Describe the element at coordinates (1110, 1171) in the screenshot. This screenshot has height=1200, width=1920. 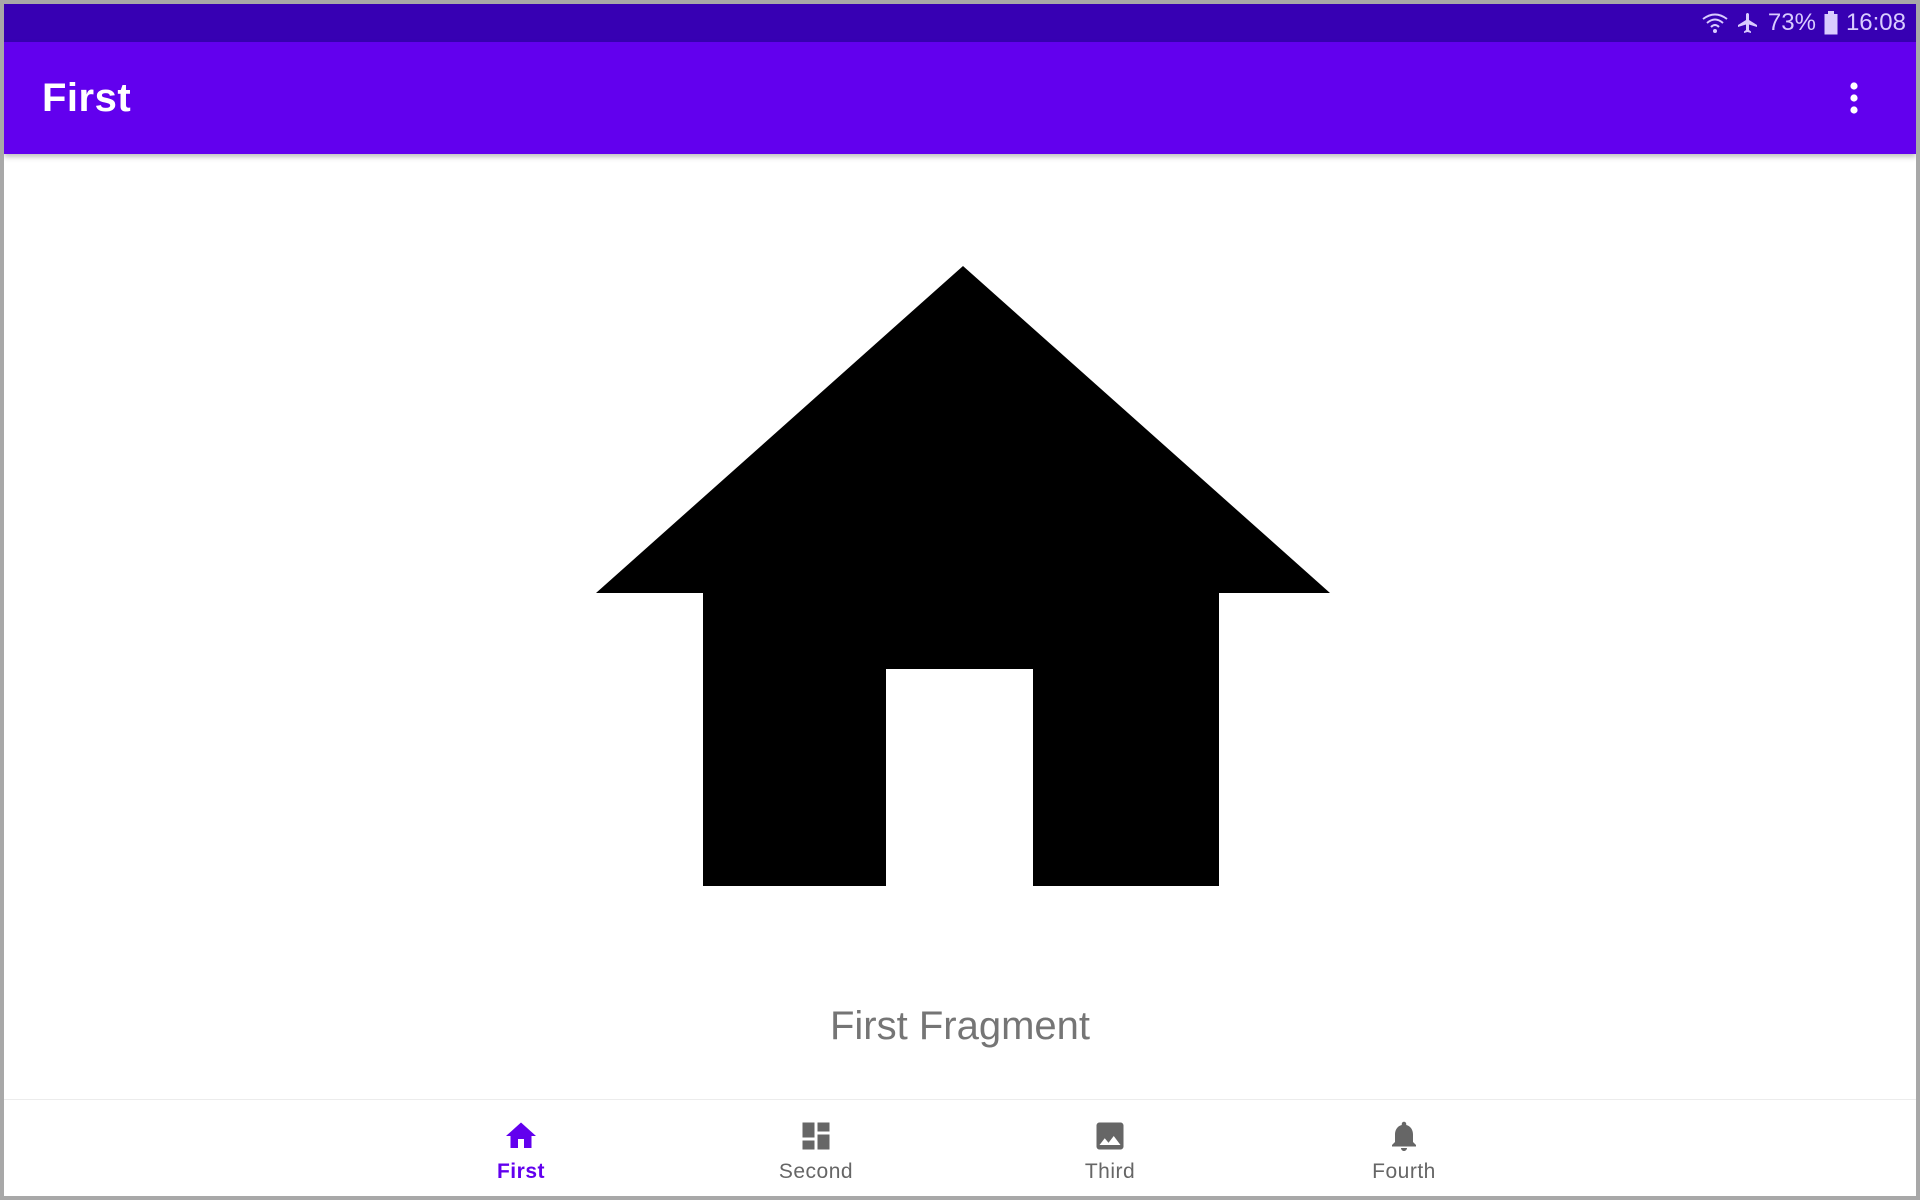
I see `nav-label-third: Third` at that location.